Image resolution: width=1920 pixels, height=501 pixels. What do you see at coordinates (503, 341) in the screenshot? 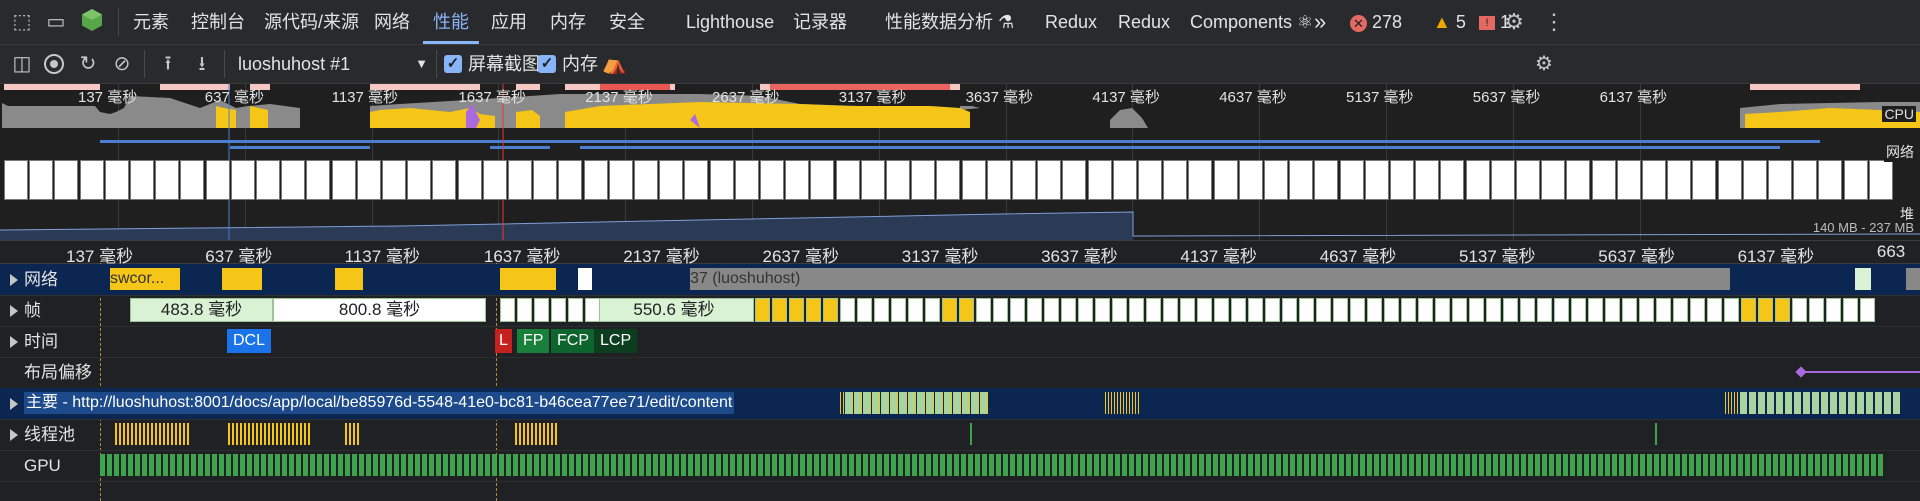
I see `load-marker: L` at bounding box center [503, 341].